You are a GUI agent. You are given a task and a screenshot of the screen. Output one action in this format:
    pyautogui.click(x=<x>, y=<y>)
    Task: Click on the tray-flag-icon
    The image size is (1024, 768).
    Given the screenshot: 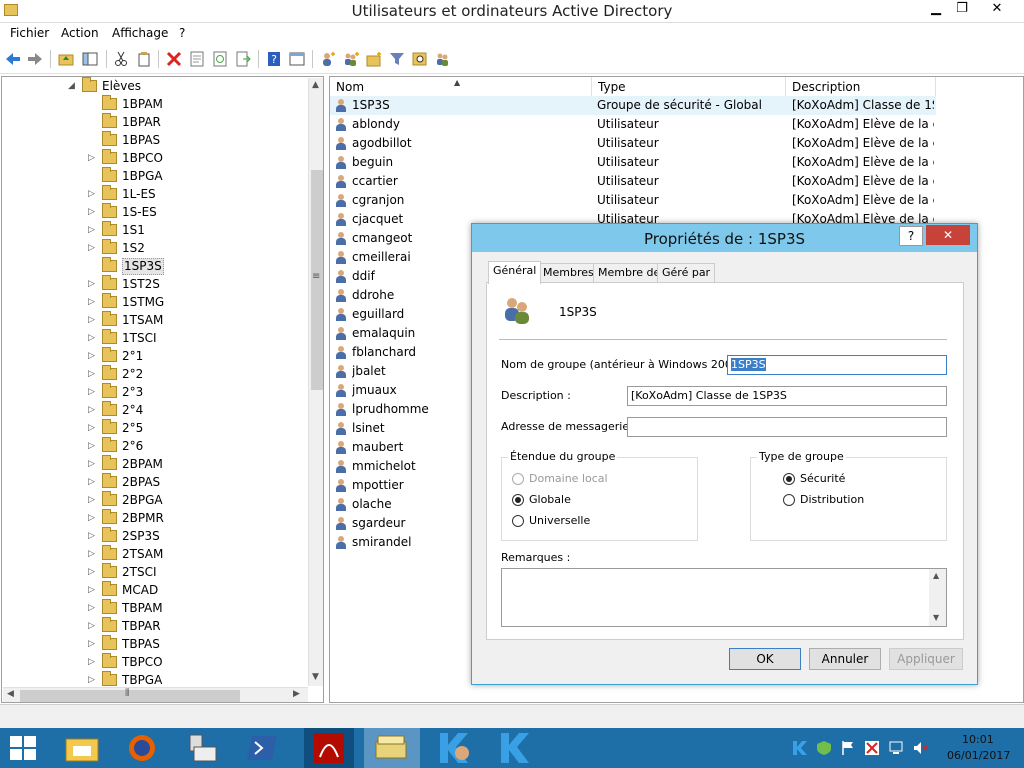 What is the action you would take?
    pyautogui.click(x=848, y=748)
    